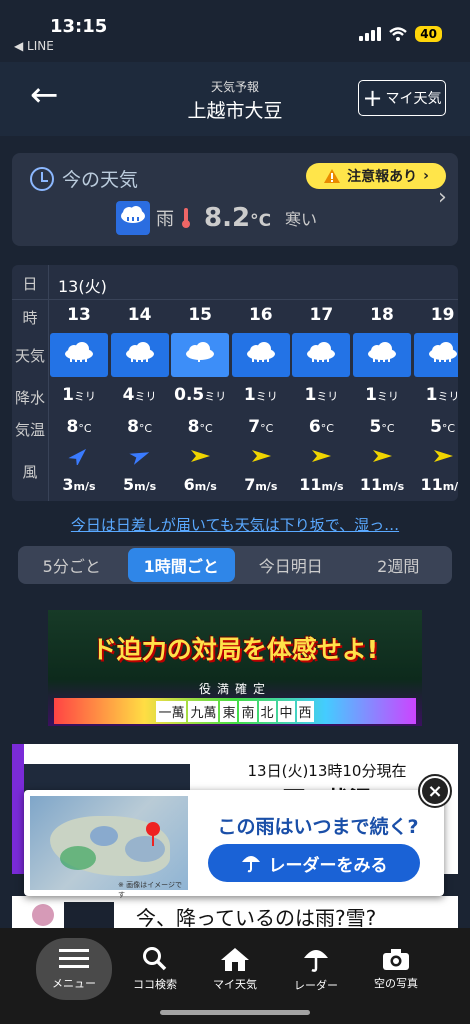 This screenshot has height=1024, width=470. Describe the element at coordinates (34, 46) in the screenshot. I see `back-to-app-link: ◀ LINE` at that location.